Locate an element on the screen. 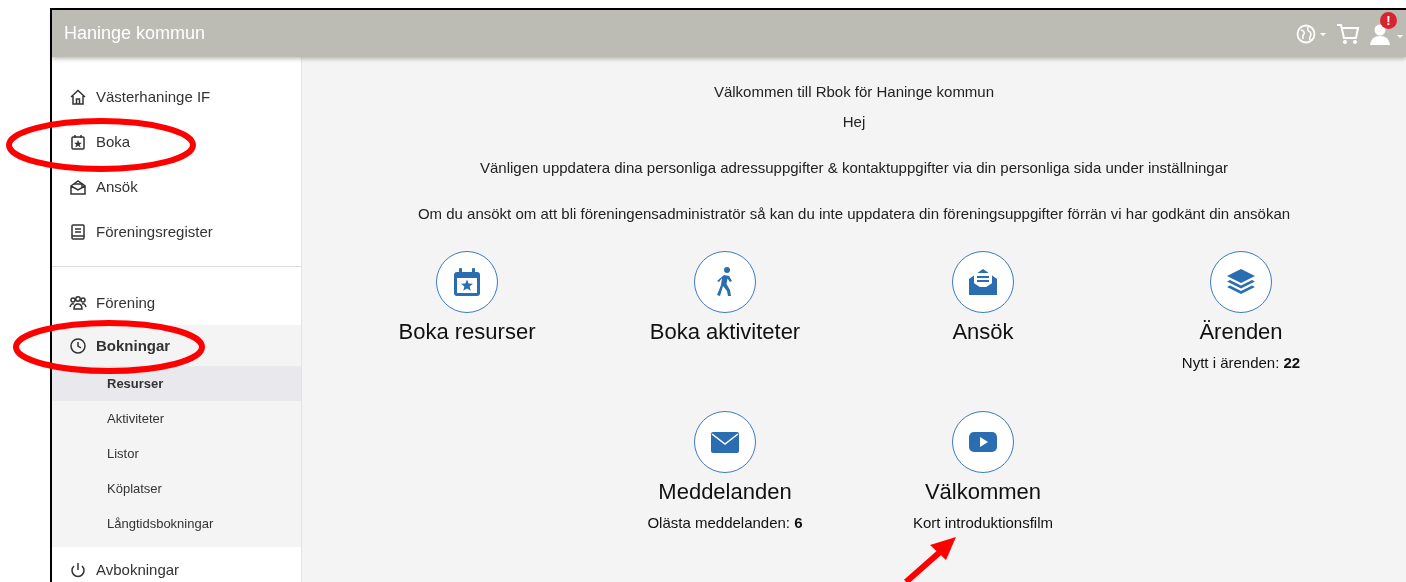 This screenshot has width=1406, height=582. tile-title: Välkommen is located at coordinates (983, 492).